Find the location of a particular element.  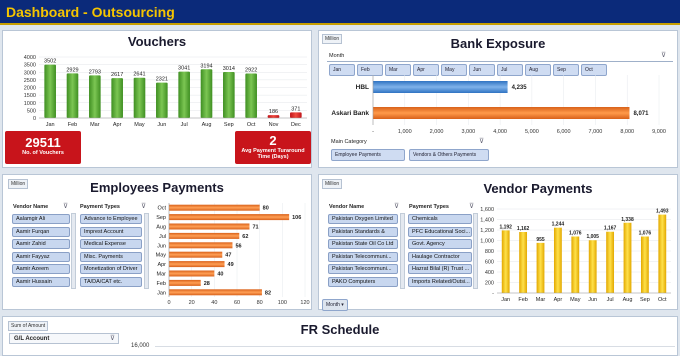

avg-turnaround-label: Avg Payment Turaround Time (Days) is located at coordinates (273, 154).